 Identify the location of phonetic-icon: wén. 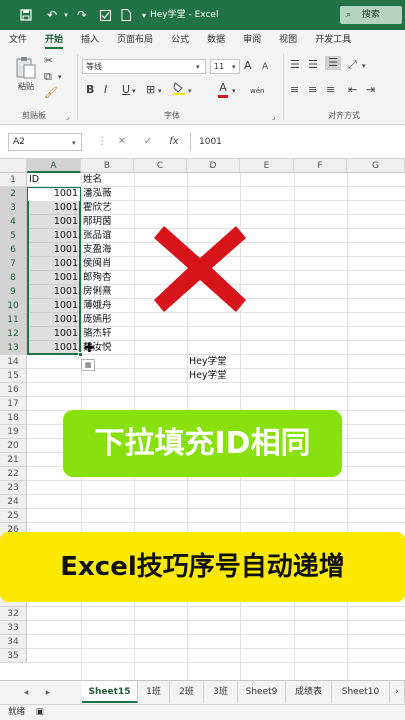
(257, 91).